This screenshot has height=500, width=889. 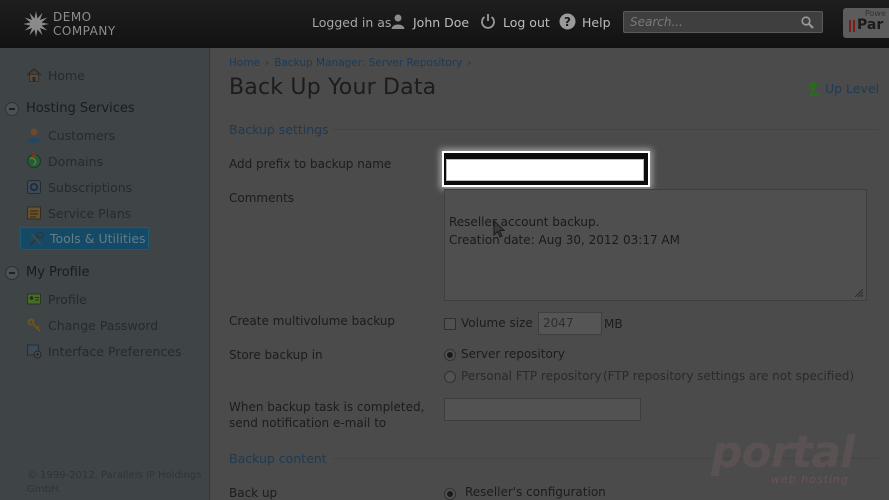 What do you see at coordinates (34, 187) in the screenshot?
I see `subscription-icon` at bounding box center [34, 187].